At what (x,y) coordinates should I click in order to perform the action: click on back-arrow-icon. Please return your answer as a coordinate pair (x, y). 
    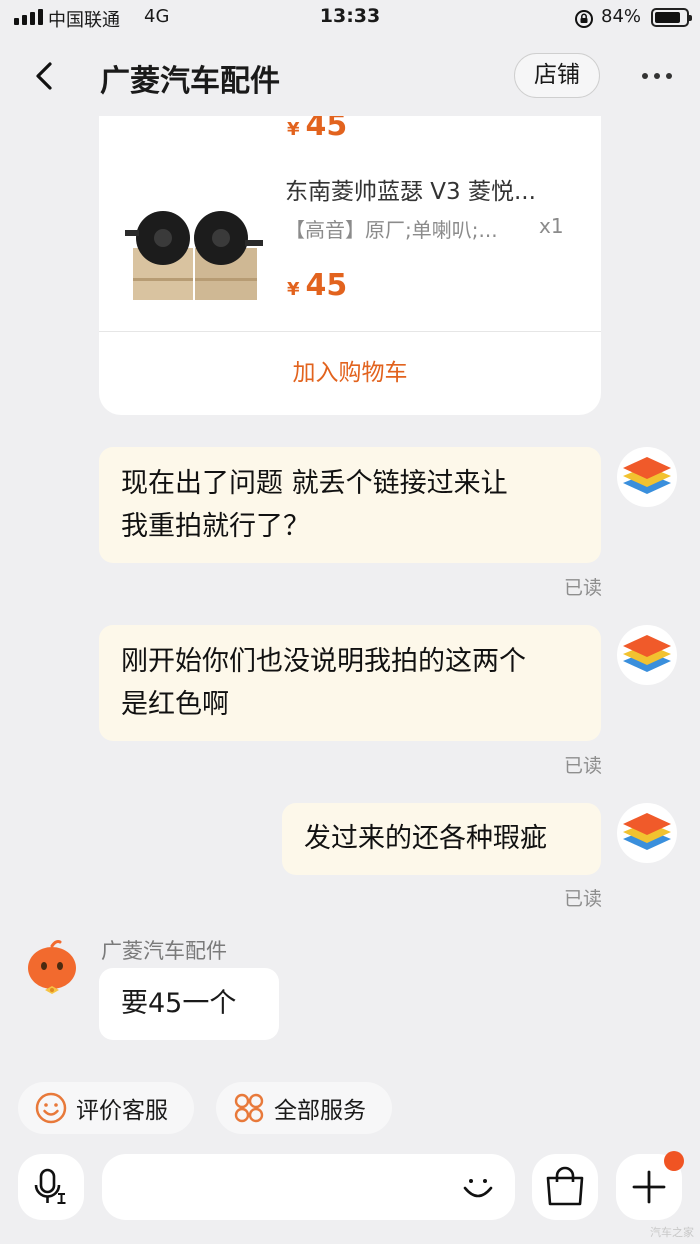
    Looking at the image, I should click on (45, 76).